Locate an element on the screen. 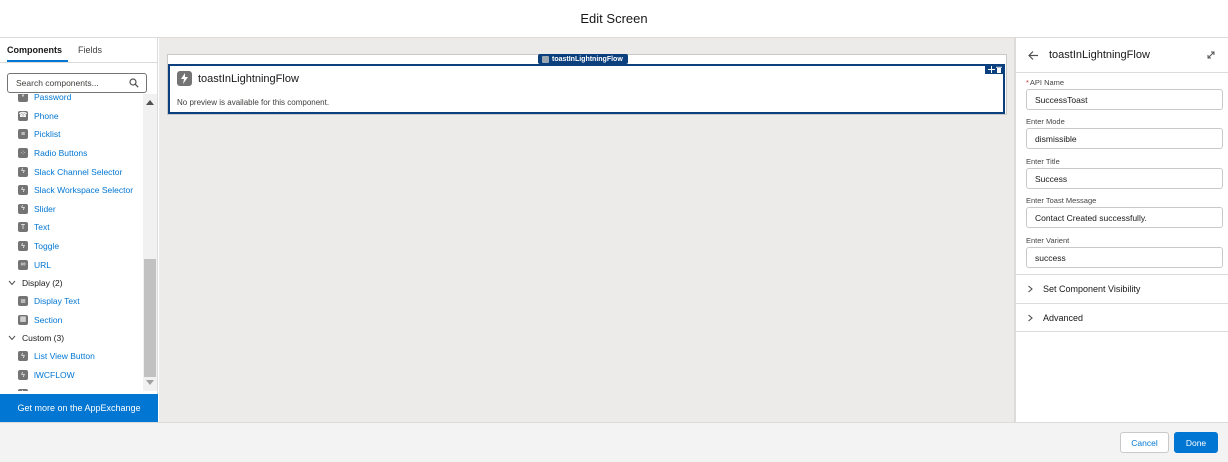  cancel-button: Cancel is located at coordinates (1144, 442).